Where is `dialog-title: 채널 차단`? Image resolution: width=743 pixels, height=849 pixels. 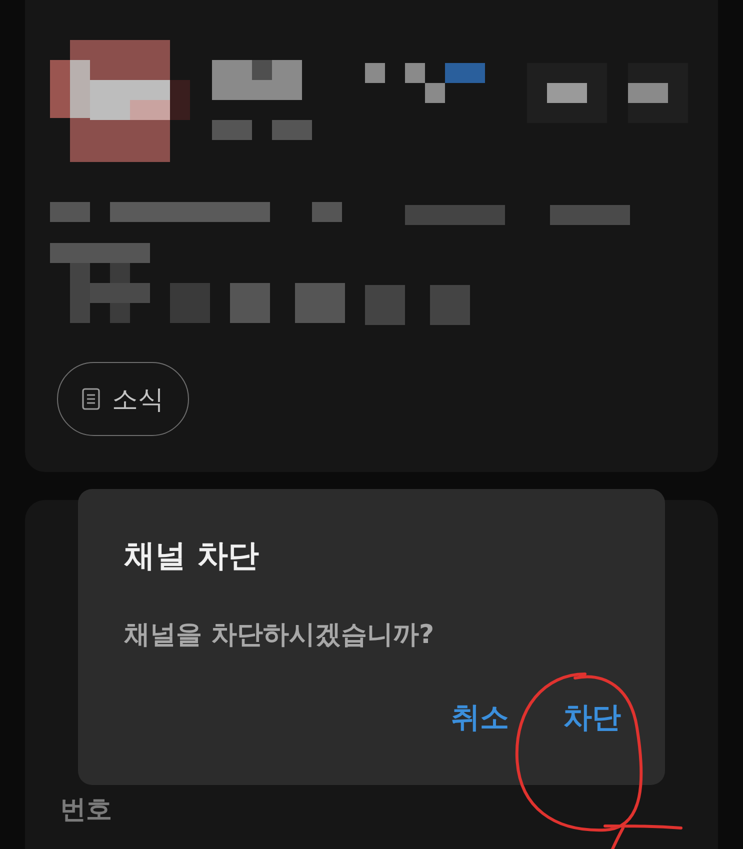
dialog-title: 채널 차단 is located at coordinates (192, 556).